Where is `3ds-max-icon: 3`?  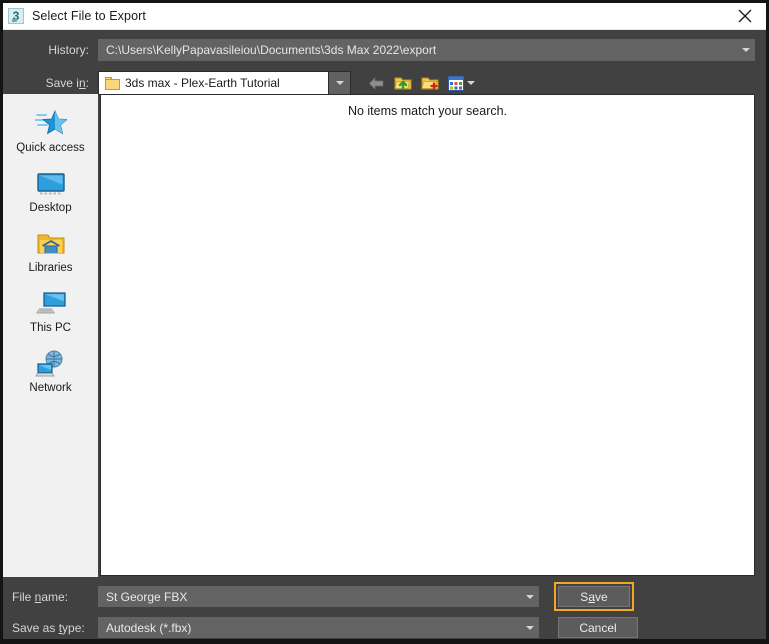
3ds-max-icon: 3 is located at coordinates (16, 16).